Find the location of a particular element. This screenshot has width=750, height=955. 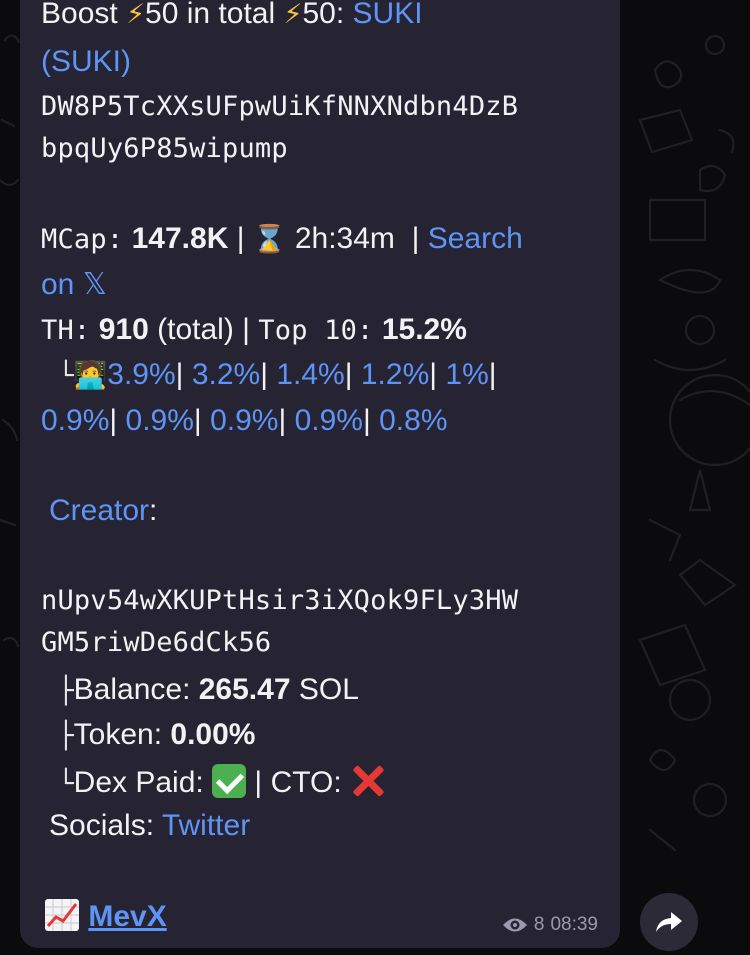

view-count: 8 is located at coordinates (539, 924).